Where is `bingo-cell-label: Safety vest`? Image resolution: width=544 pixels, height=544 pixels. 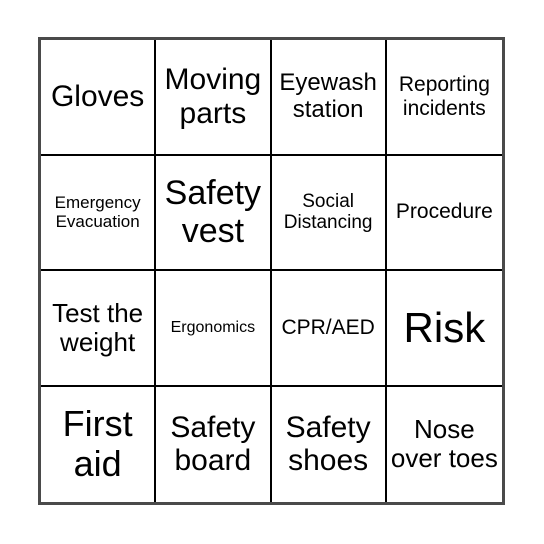 bingo-cell-label: Safety vest is located at coordinates (213, 212).